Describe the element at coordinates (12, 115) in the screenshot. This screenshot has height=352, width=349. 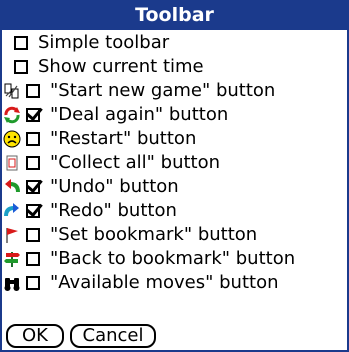
I see `deal-again-icon` at that location.